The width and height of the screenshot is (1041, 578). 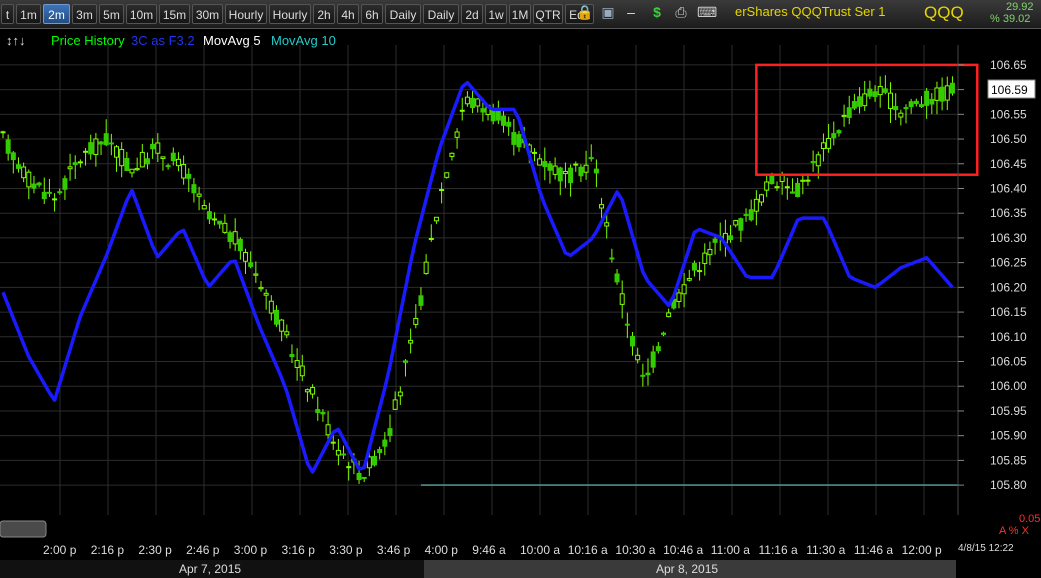 I want to click on x-tick-label: 9:46 a, so click(x=489, y=550).